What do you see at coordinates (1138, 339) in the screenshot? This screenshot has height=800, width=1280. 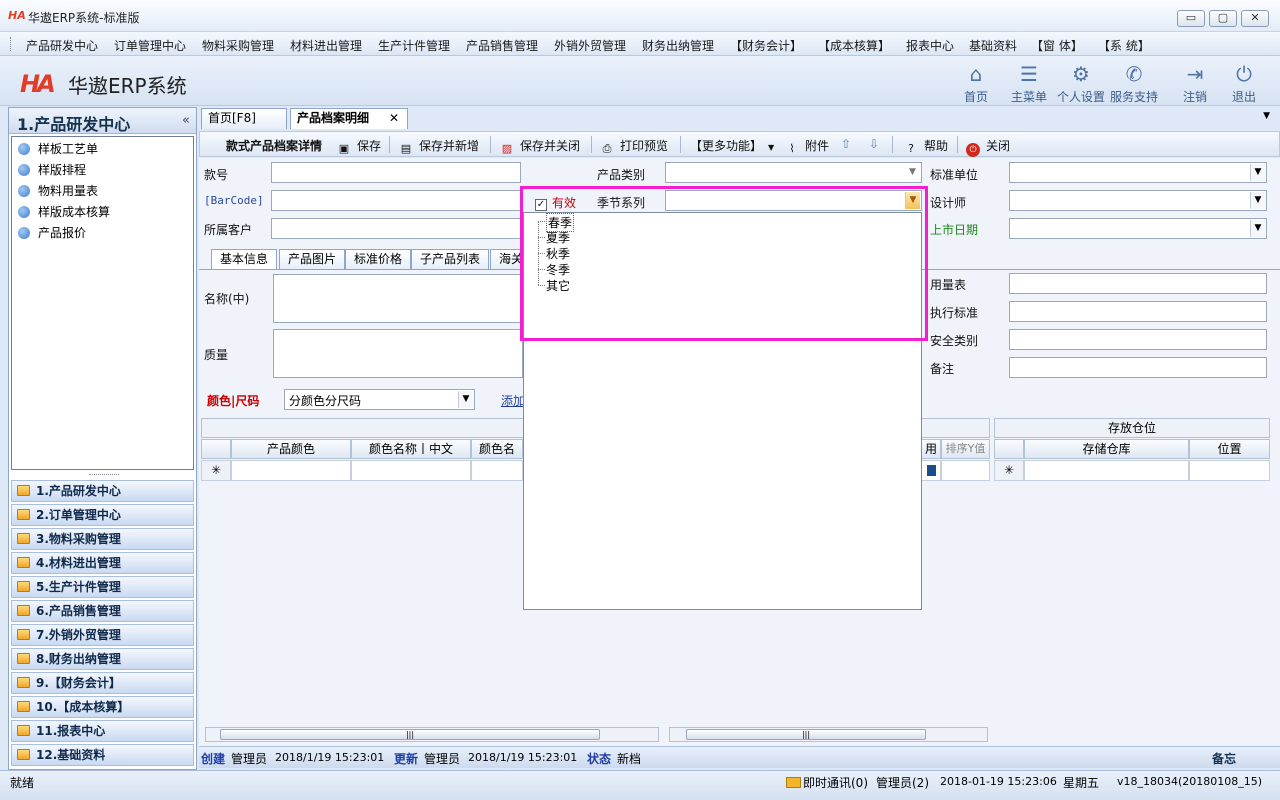 I see `safety-input` at bounding box center [1138, 339].